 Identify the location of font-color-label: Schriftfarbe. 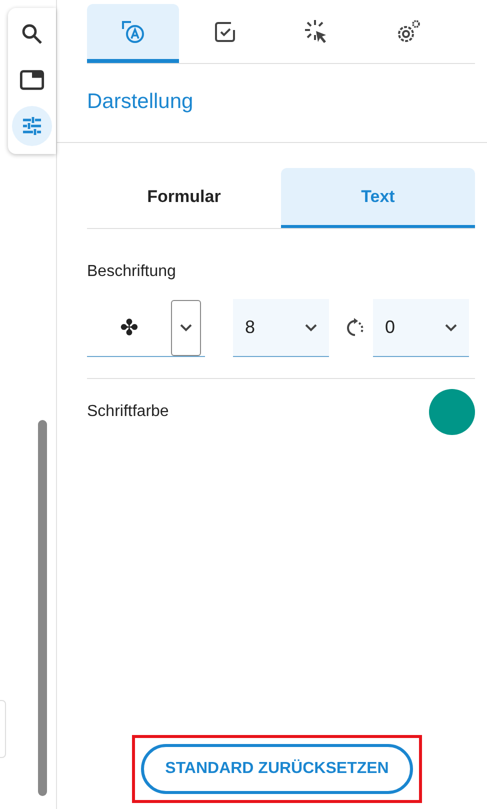
(128, 412).